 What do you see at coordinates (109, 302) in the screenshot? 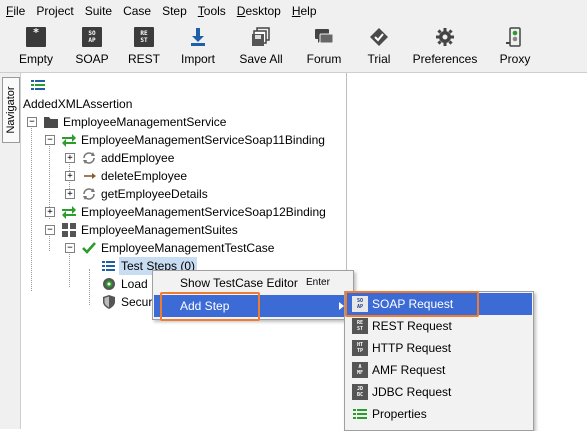
I see `shield-icon` at bounding box center [109, 302].